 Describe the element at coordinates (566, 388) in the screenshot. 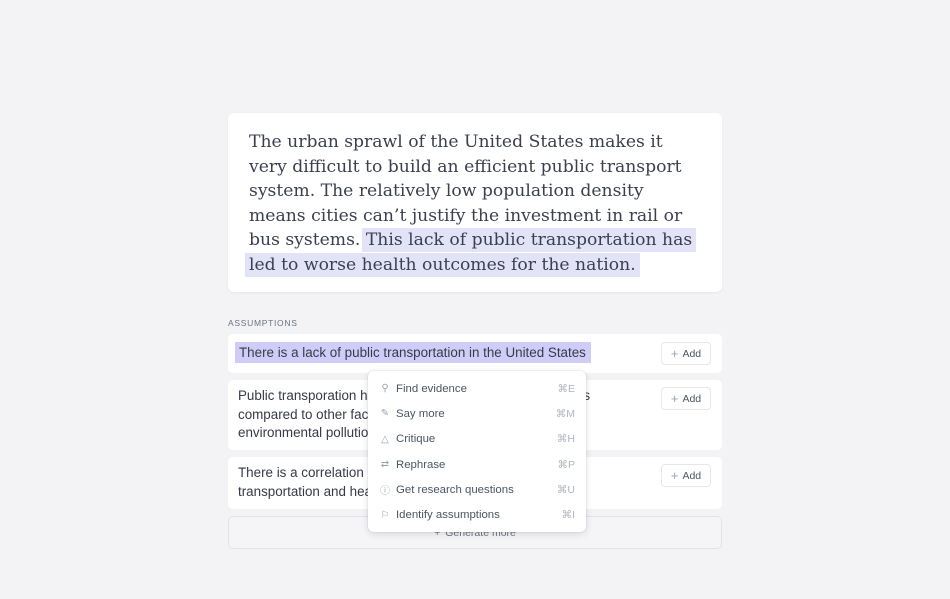

I see `shortcut: ⌘E` at that location.